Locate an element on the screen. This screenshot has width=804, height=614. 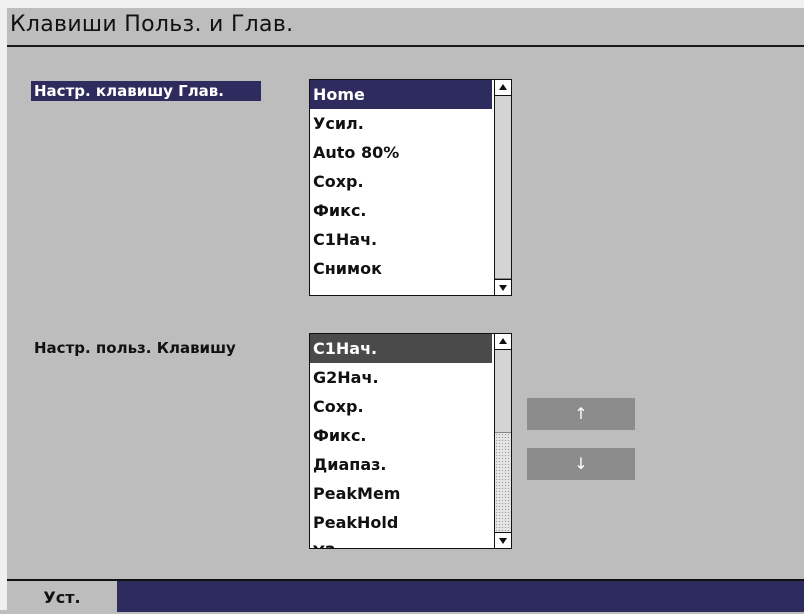
list-item: Снимок is located at coordinates (401, 268).